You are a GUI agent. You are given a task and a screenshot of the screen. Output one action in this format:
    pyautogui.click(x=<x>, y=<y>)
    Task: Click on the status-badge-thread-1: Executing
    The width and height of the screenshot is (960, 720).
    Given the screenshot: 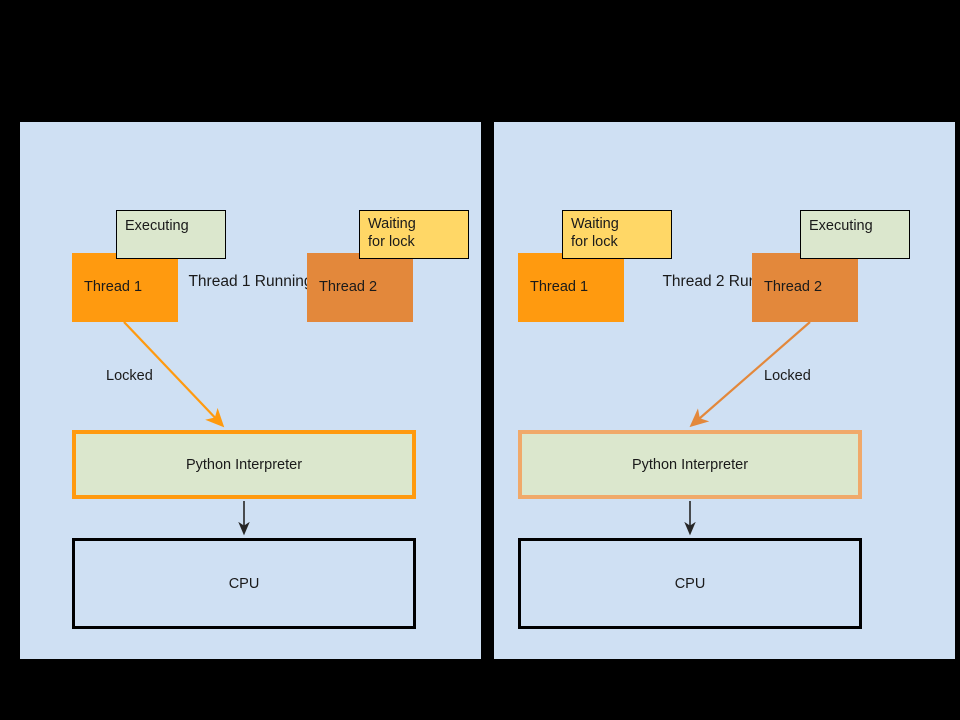 What is the action you would take?
    pyautogui.click(x=171, y=234)
    